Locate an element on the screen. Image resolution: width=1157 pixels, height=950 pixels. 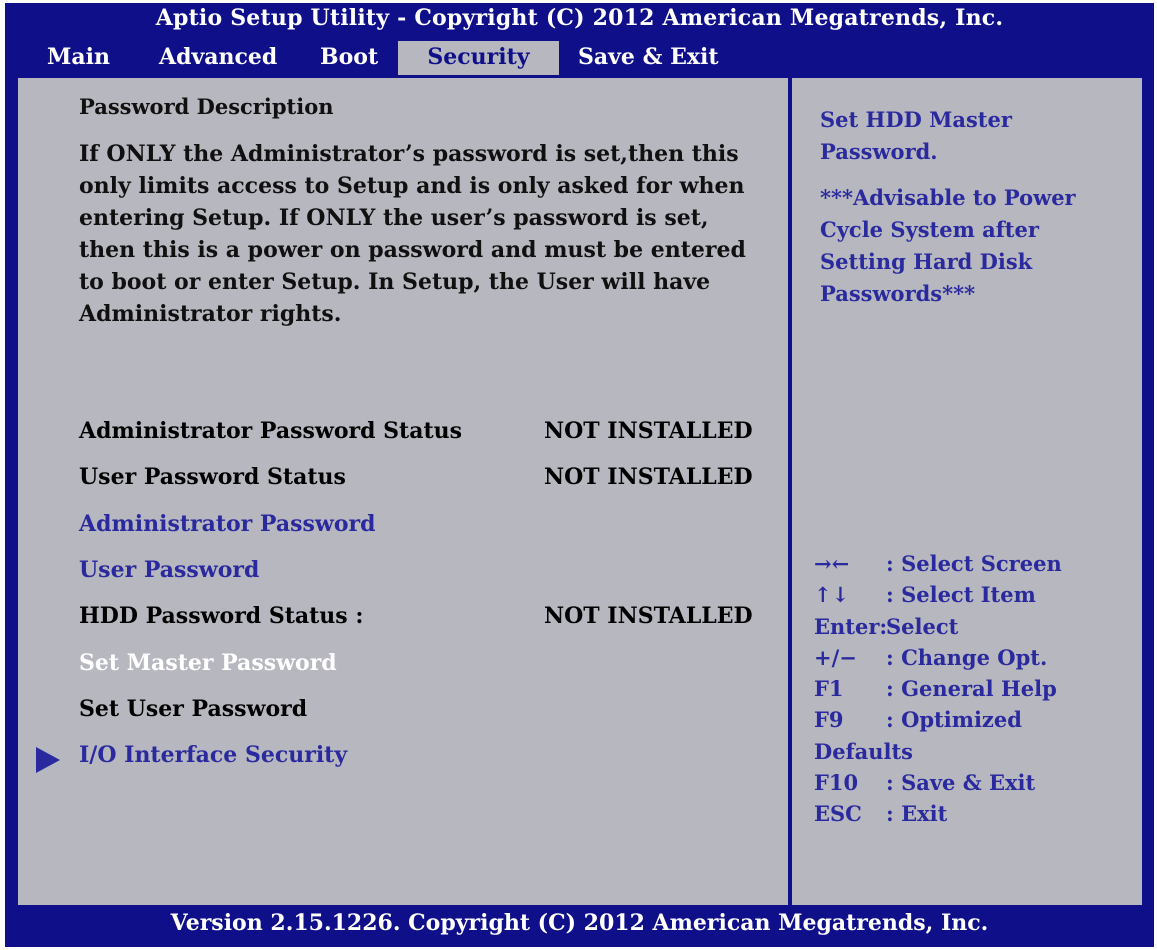
admin-password-status-value: NOT INSTALLED is located at coordinates (648, 431).